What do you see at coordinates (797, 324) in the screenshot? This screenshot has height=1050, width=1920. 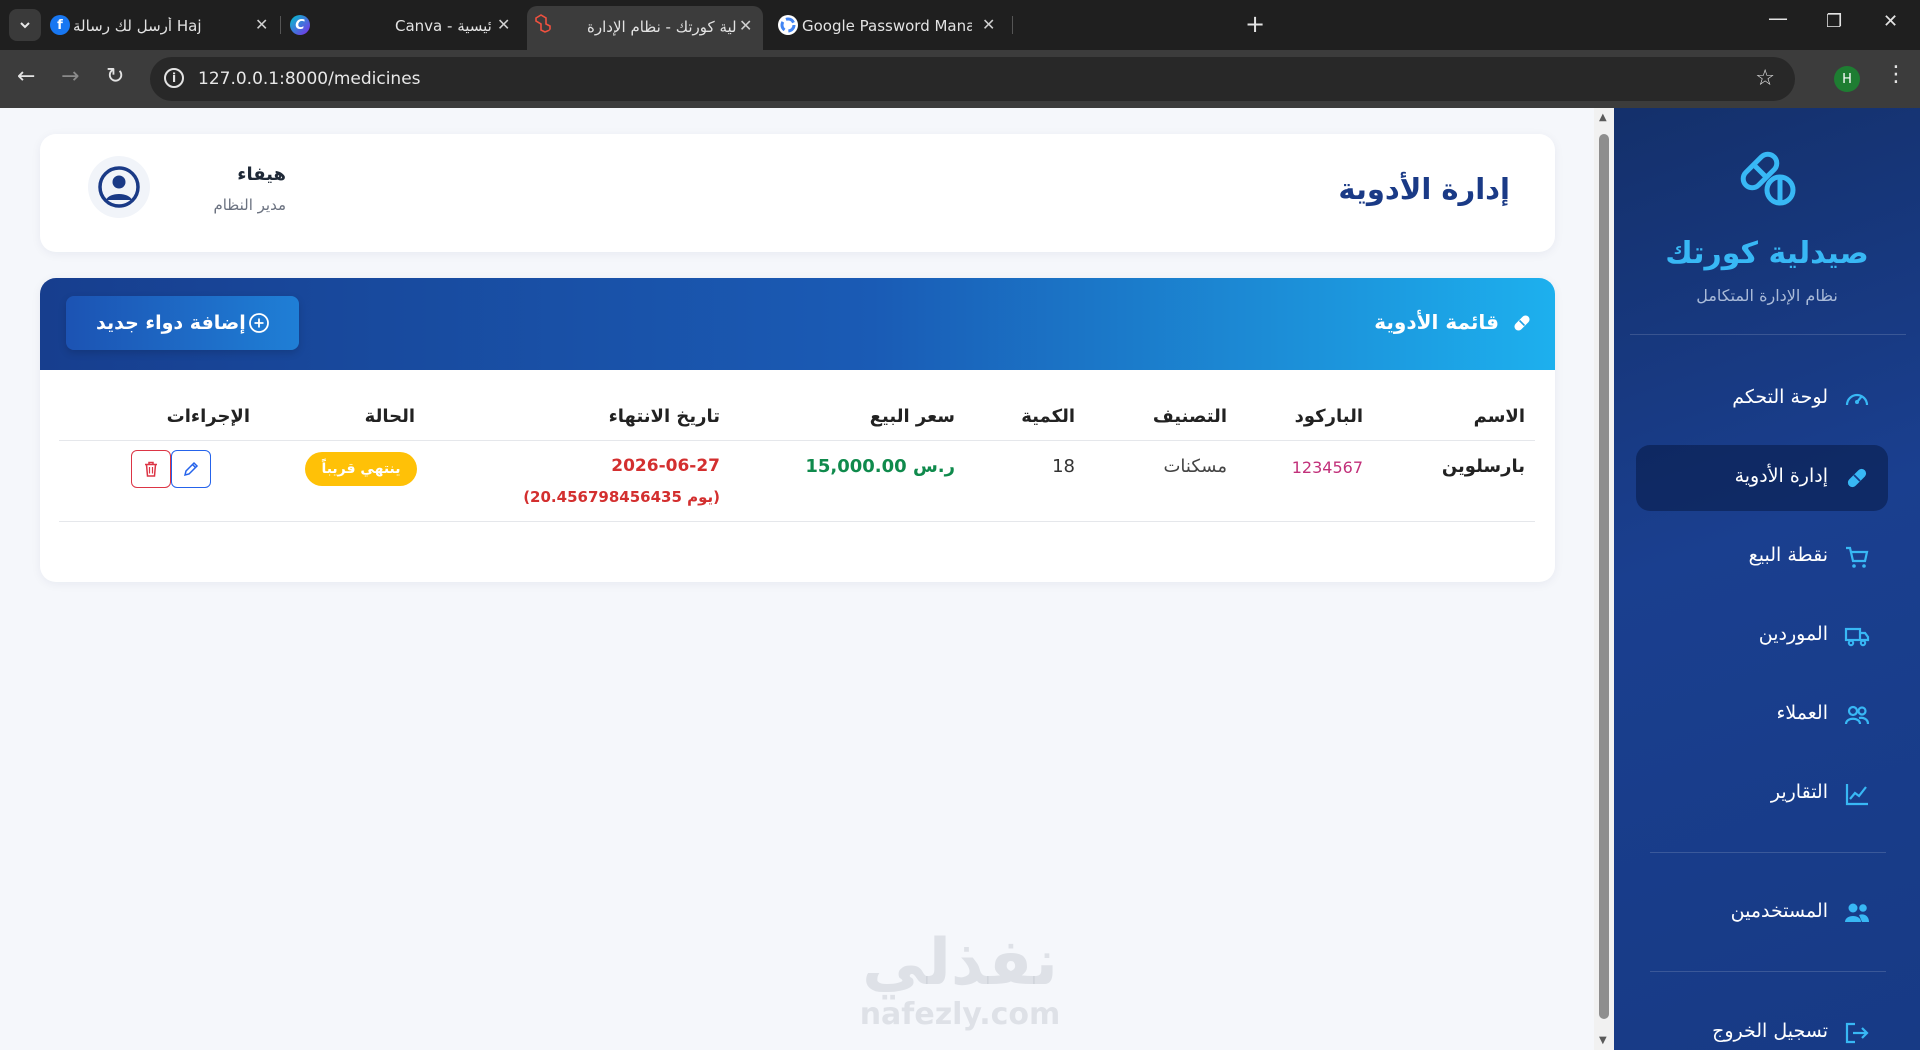 I see `list-card-header: قائمة الأدوية إضافة دواء جديد` at bounding box center [797, 324].